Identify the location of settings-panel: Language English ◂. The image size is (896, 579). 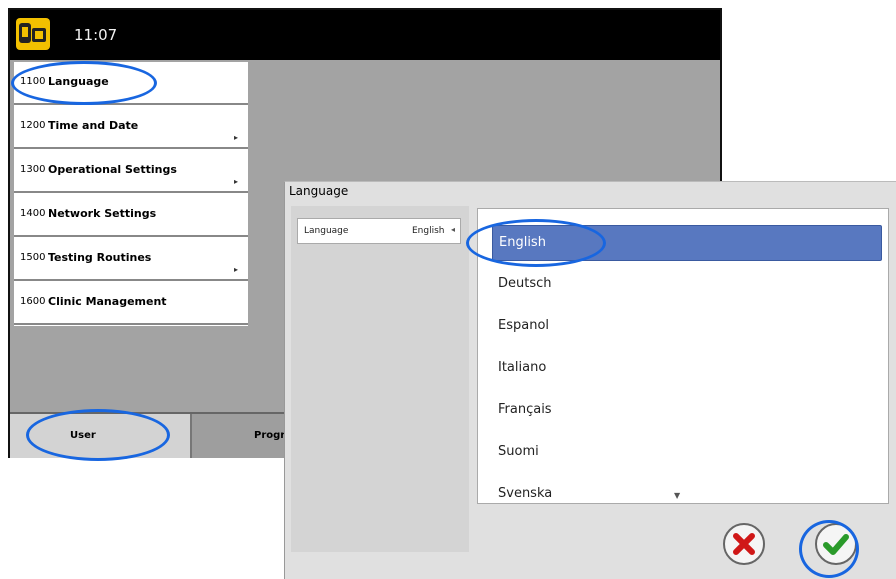
(380, 379).